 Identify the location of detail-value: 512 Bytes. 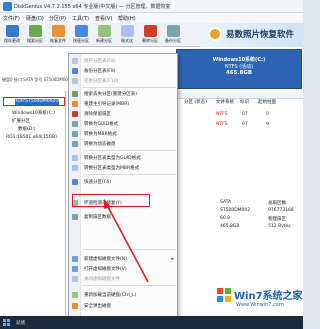
(279, 226).